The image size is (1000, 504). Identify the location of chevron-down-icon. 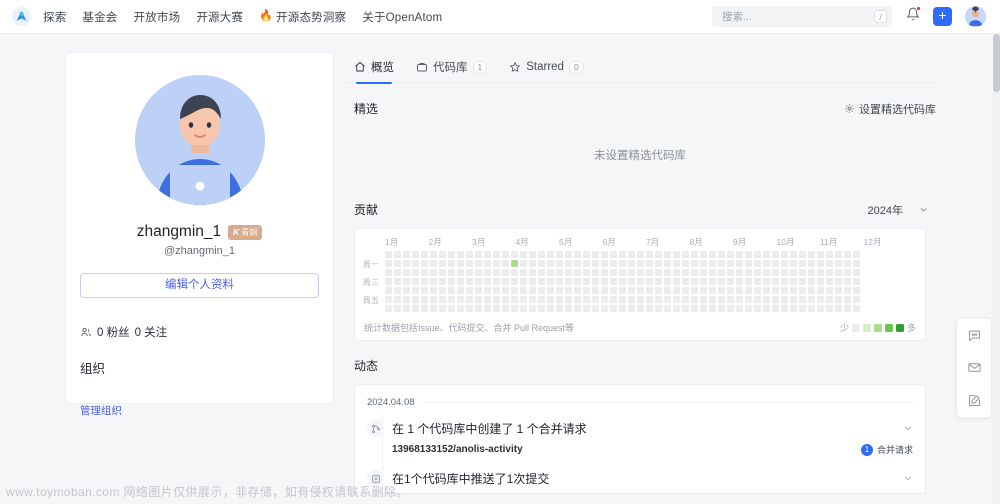
(908, 429).